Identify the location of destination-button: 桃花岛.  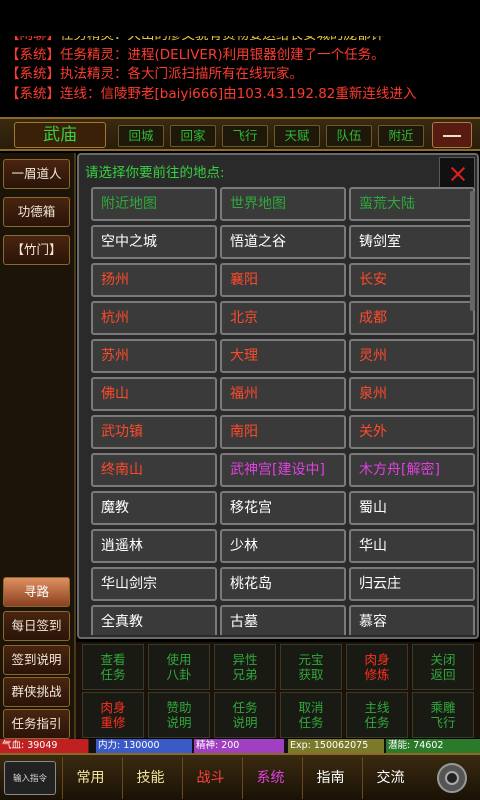
(283, 584).